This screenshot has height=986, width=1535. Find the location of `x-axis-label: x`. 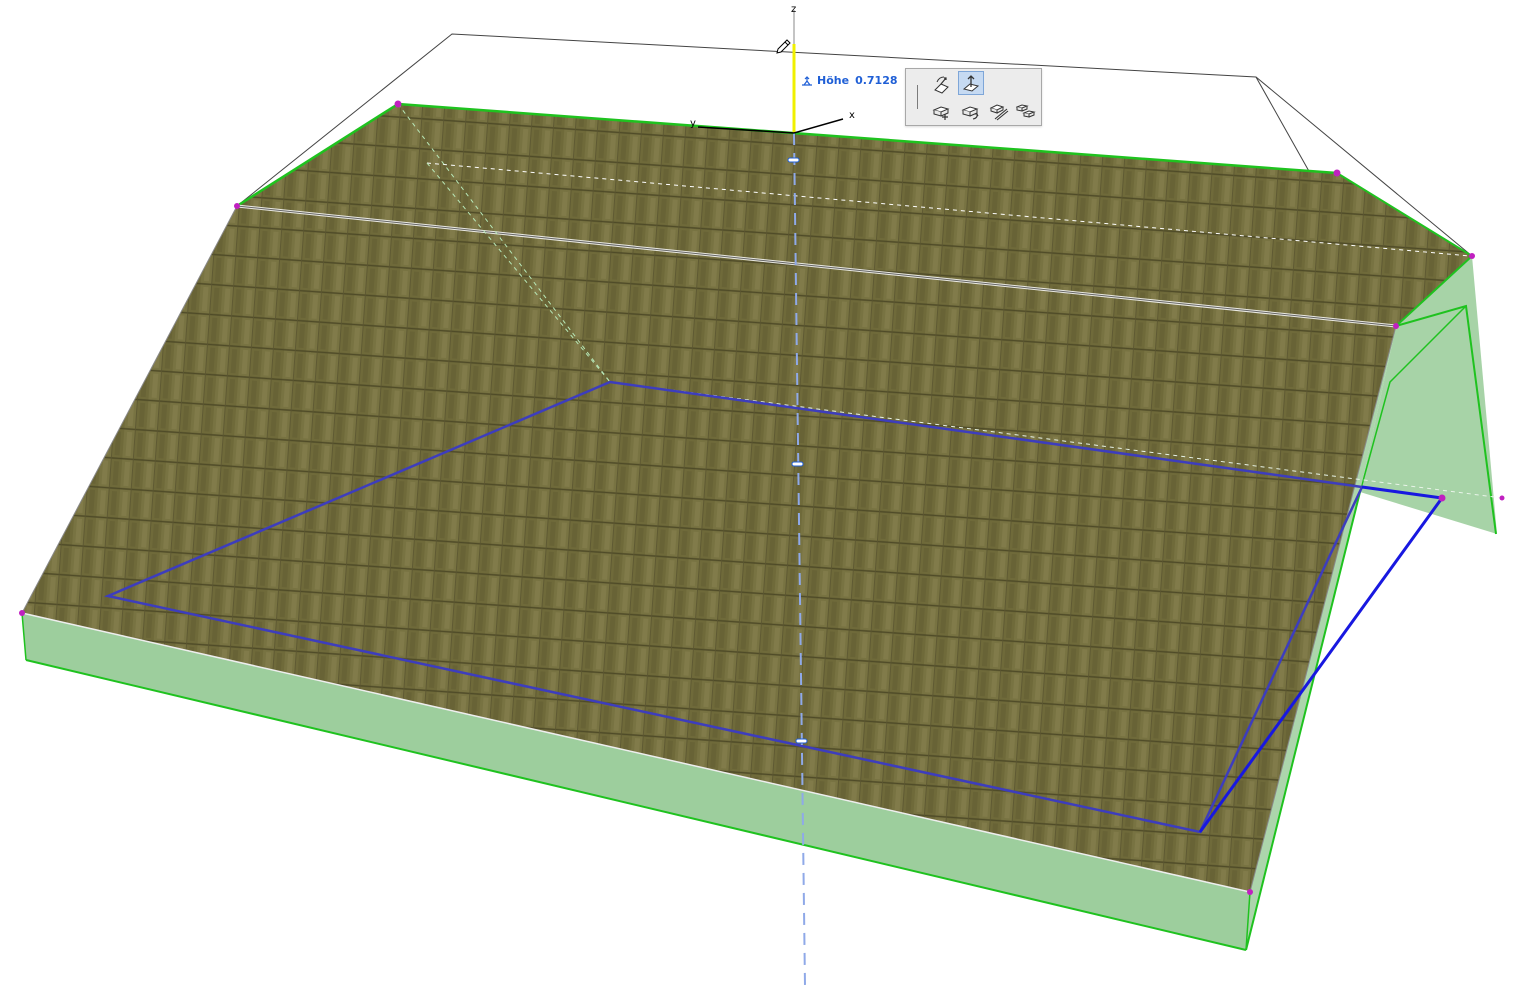

x-axis-label: x is located at coordinates (852, 115).